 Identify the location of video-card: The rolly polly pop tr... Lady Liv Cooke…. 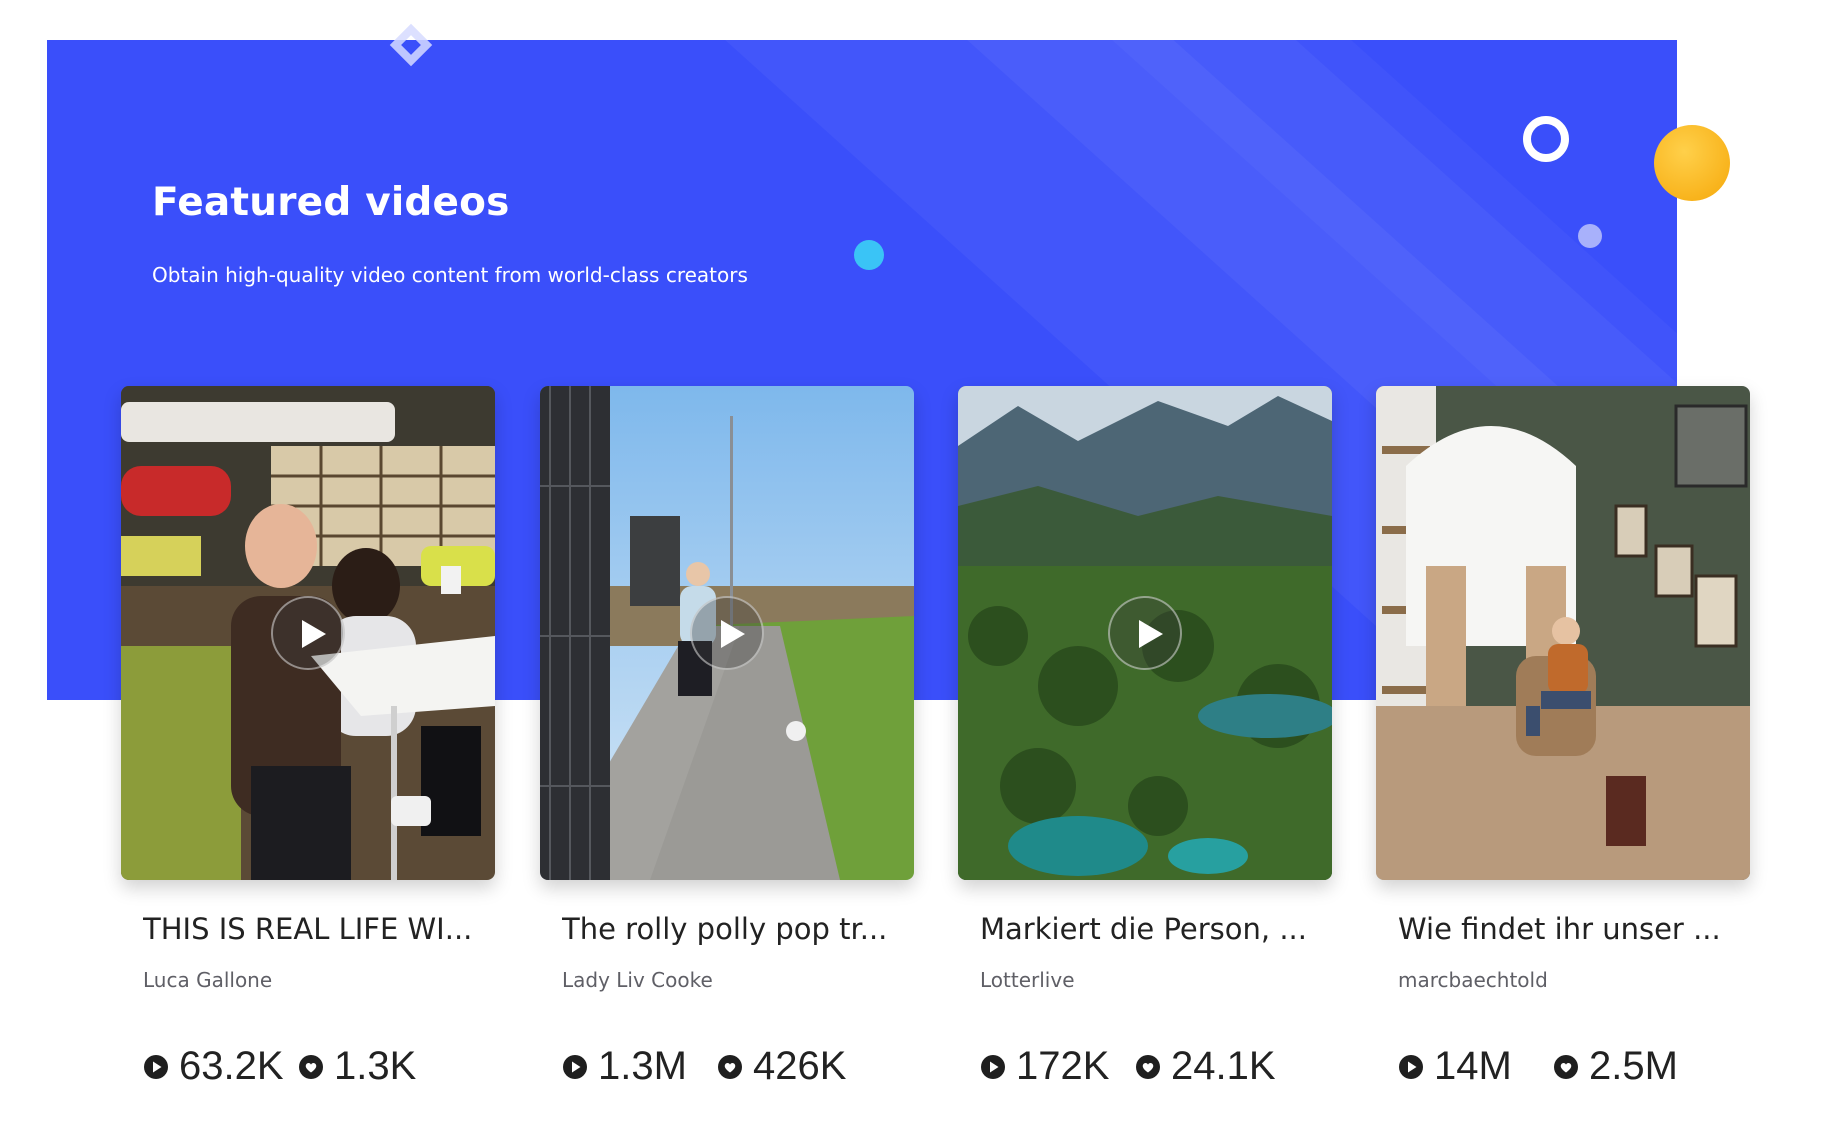
(727, 737).